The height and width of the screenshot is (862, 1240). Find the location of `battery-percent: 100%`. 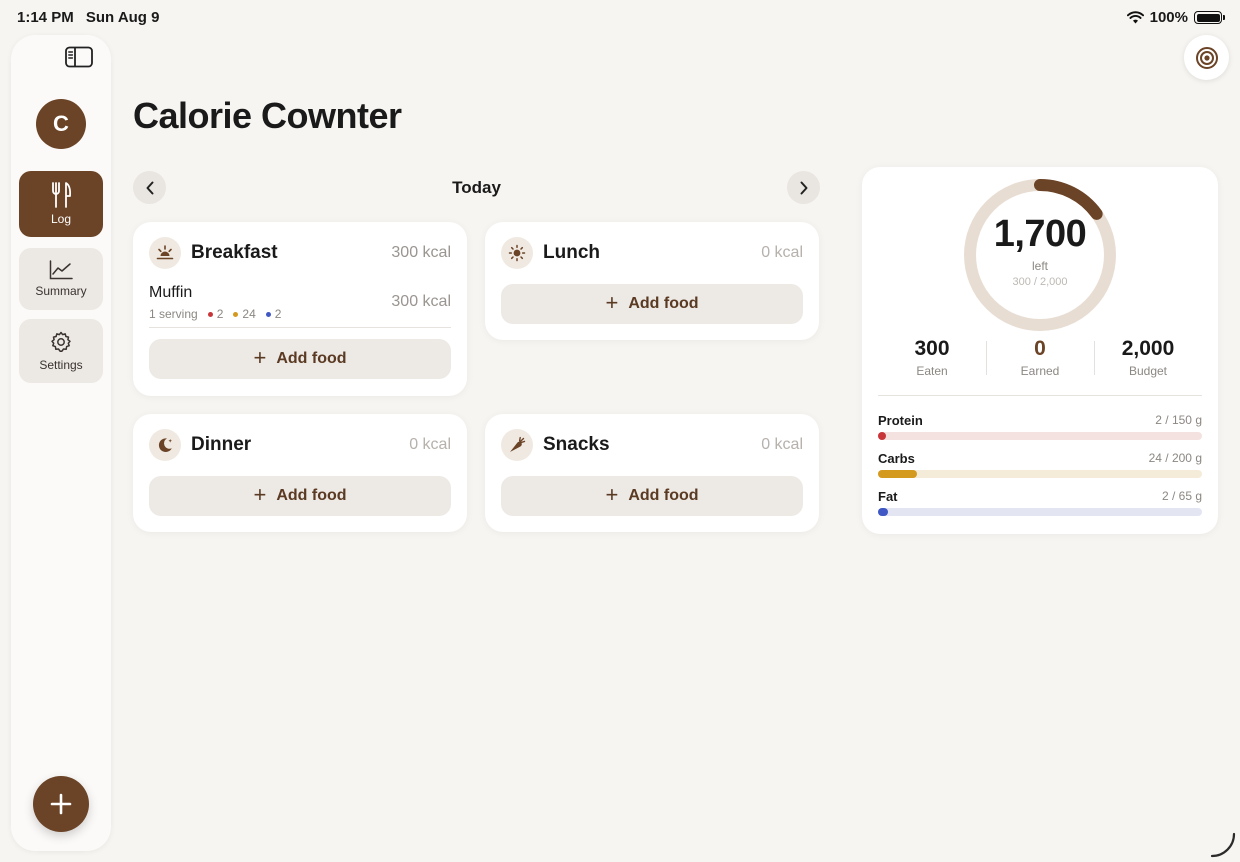

battery-percent: 100% is located at coordinates (1168, 17).